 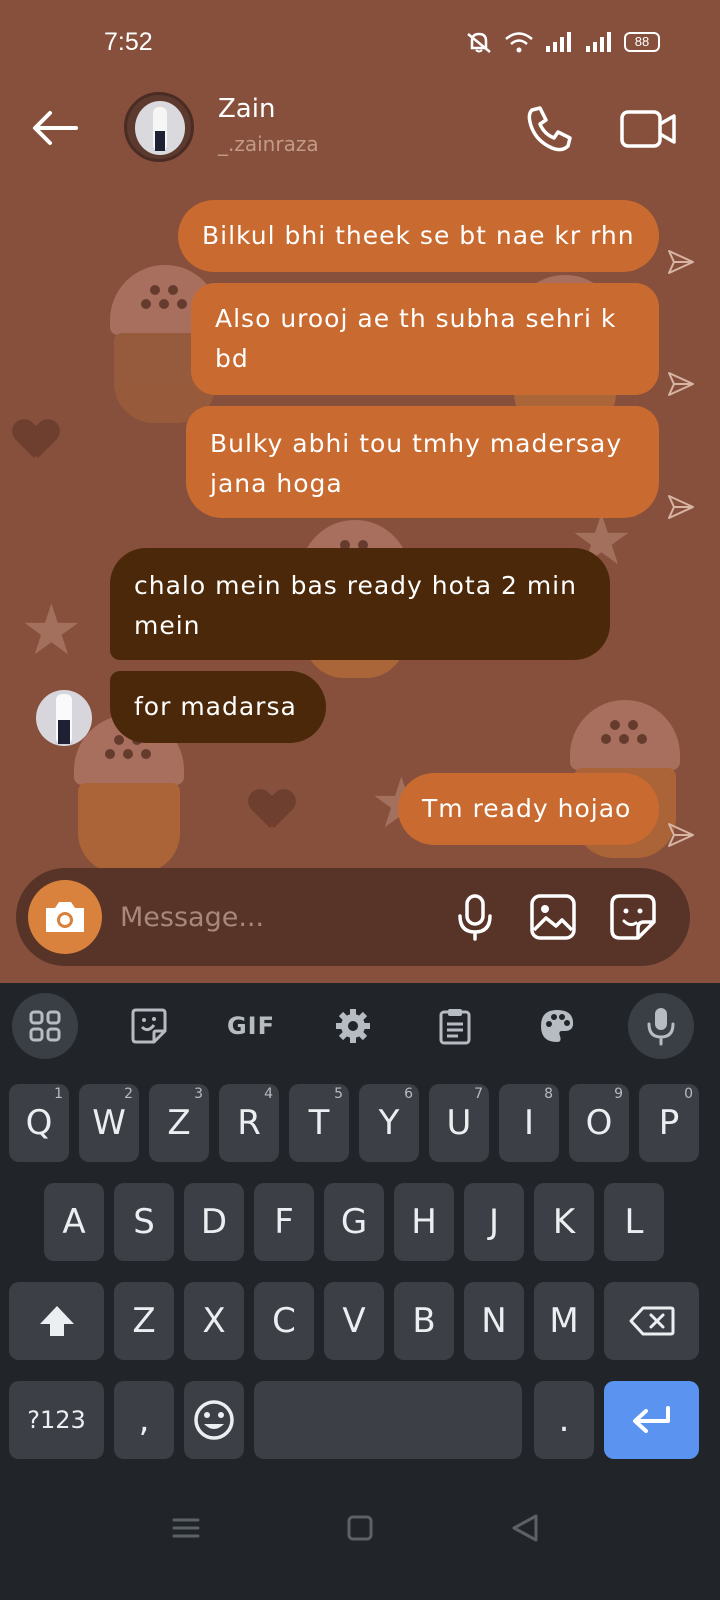 I want to click on message-text-line: Bulky abhi tou tmhy madersay, so click(x=416, y=443).